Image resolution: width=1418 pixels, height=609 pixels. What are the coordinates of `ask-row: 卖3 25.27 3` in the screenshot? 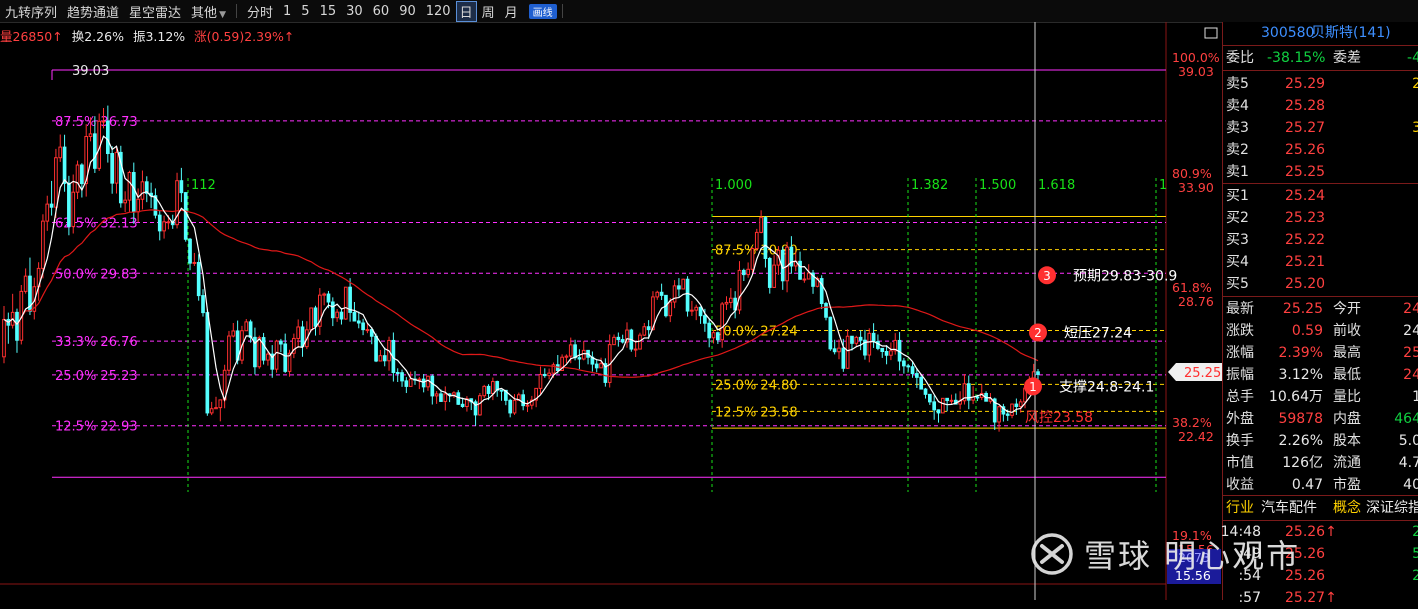 It's located at (1320, 128).